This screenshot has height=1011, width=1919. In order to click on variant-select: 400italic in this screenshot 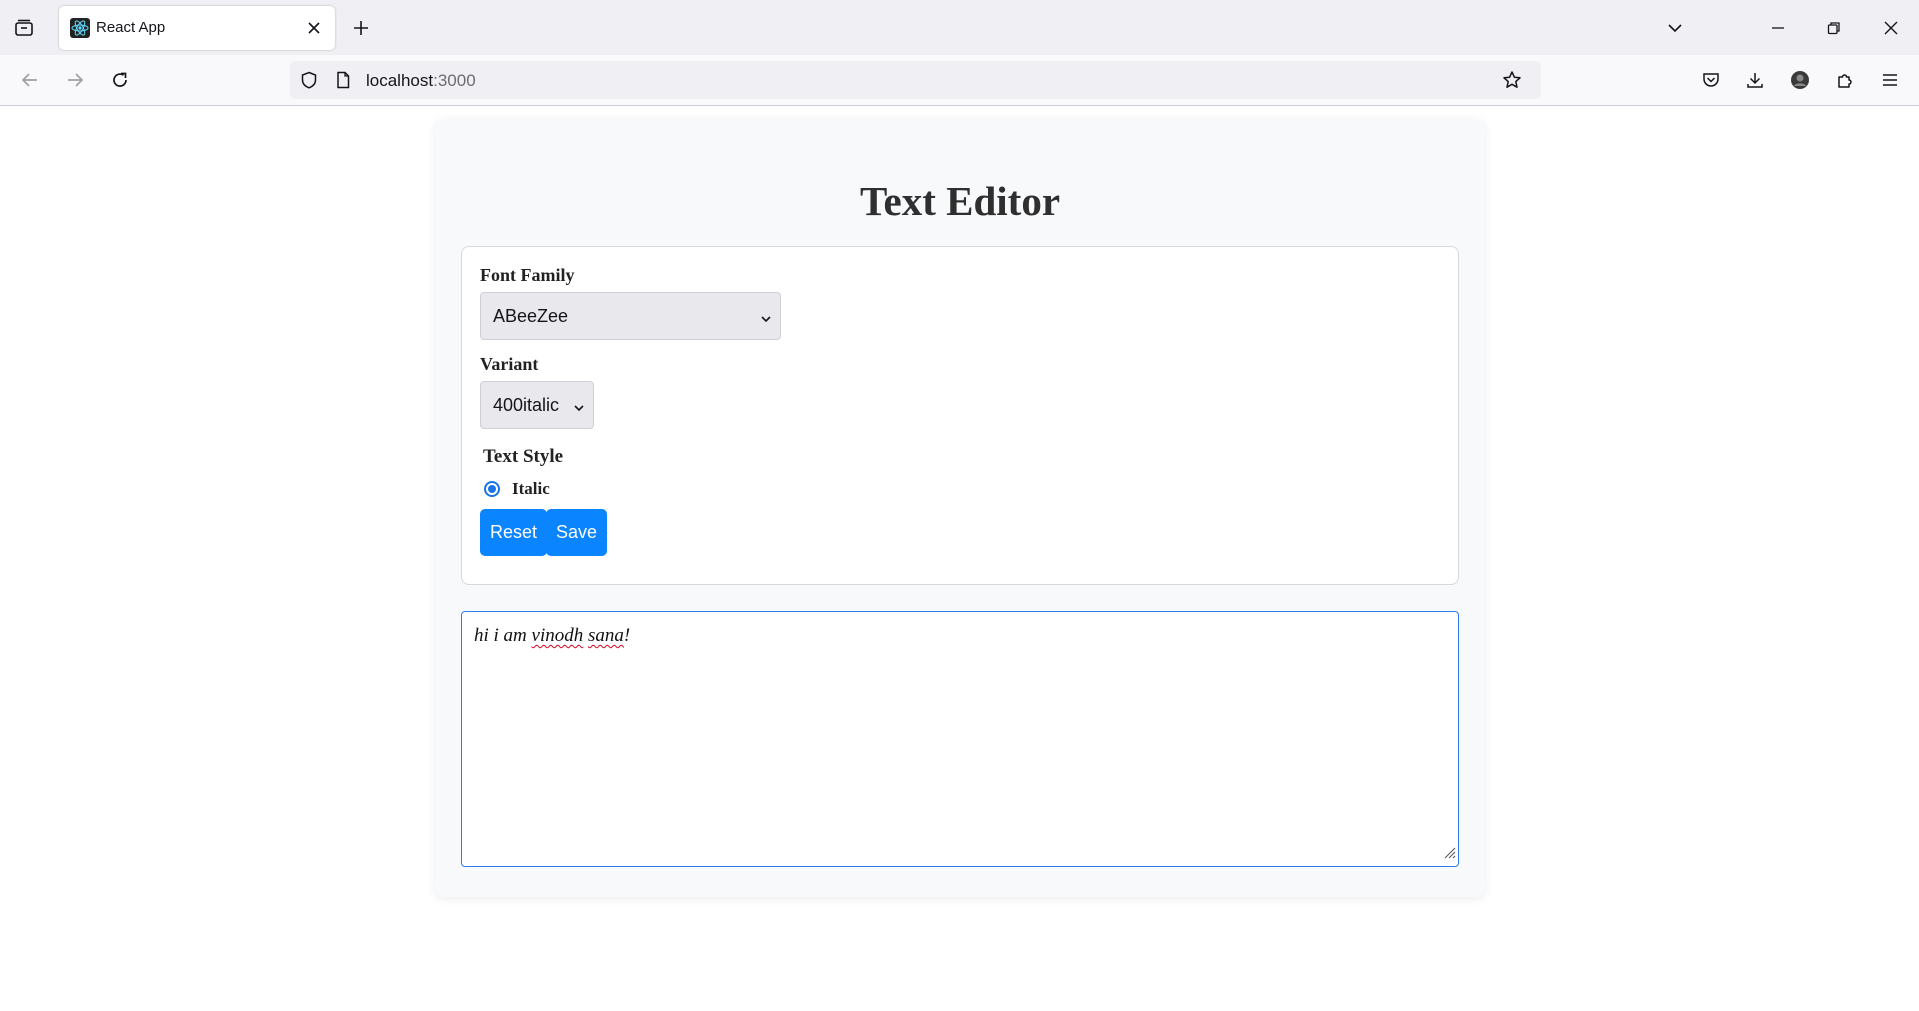, I will do `click(537, 405)`.